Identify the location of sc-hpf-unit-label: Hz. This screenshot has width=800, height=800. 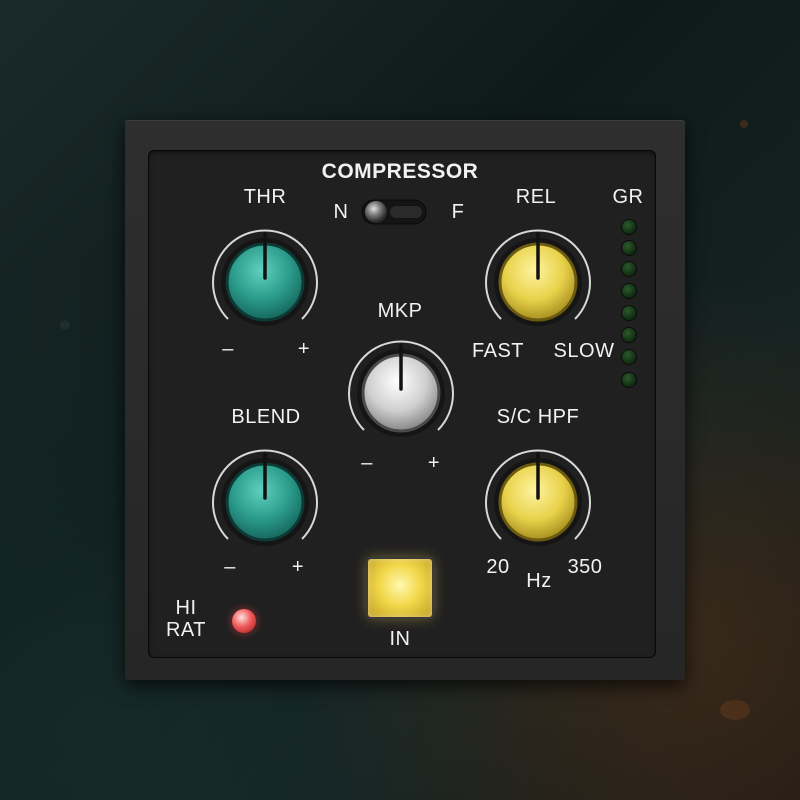
(539, 581).